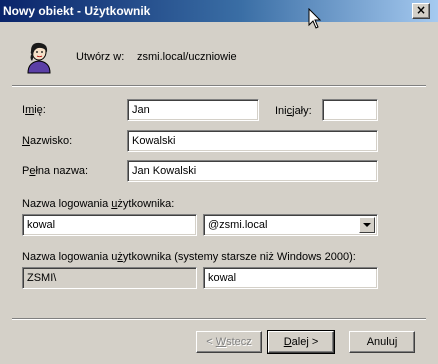 The height and width of the screenshot is (364, 438). Describe the element at coordinates (98, 204) in the screenshot. I see `logon-name-label: Nazwa logowania użytkownika:` at that location.